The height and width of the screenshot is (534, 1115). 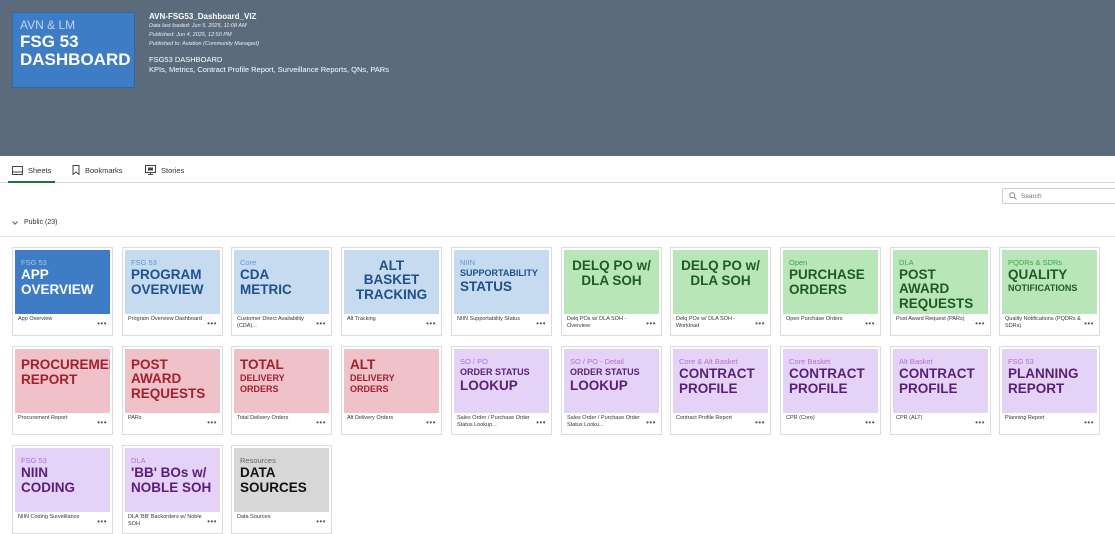 I want to click on app-title: AVN-FSG53_Dashboard_VIZ, so click(x=203, y=16).